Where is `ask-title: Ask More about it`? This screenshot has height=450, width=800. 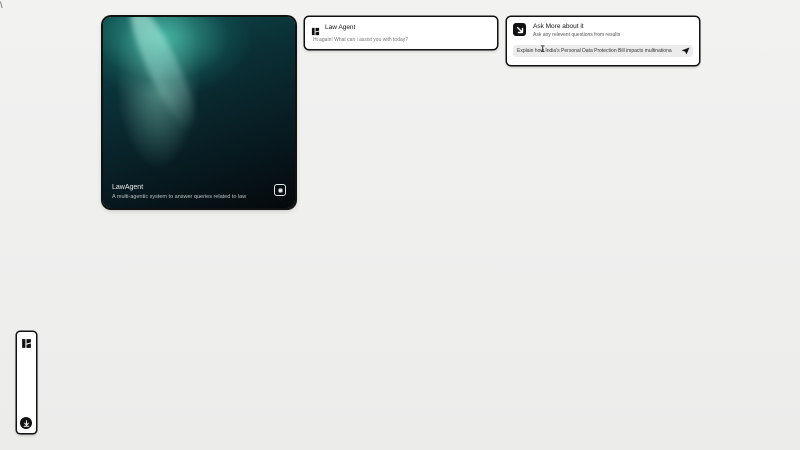 ask-title: Ask More about it is located at coordinates (558, 26).